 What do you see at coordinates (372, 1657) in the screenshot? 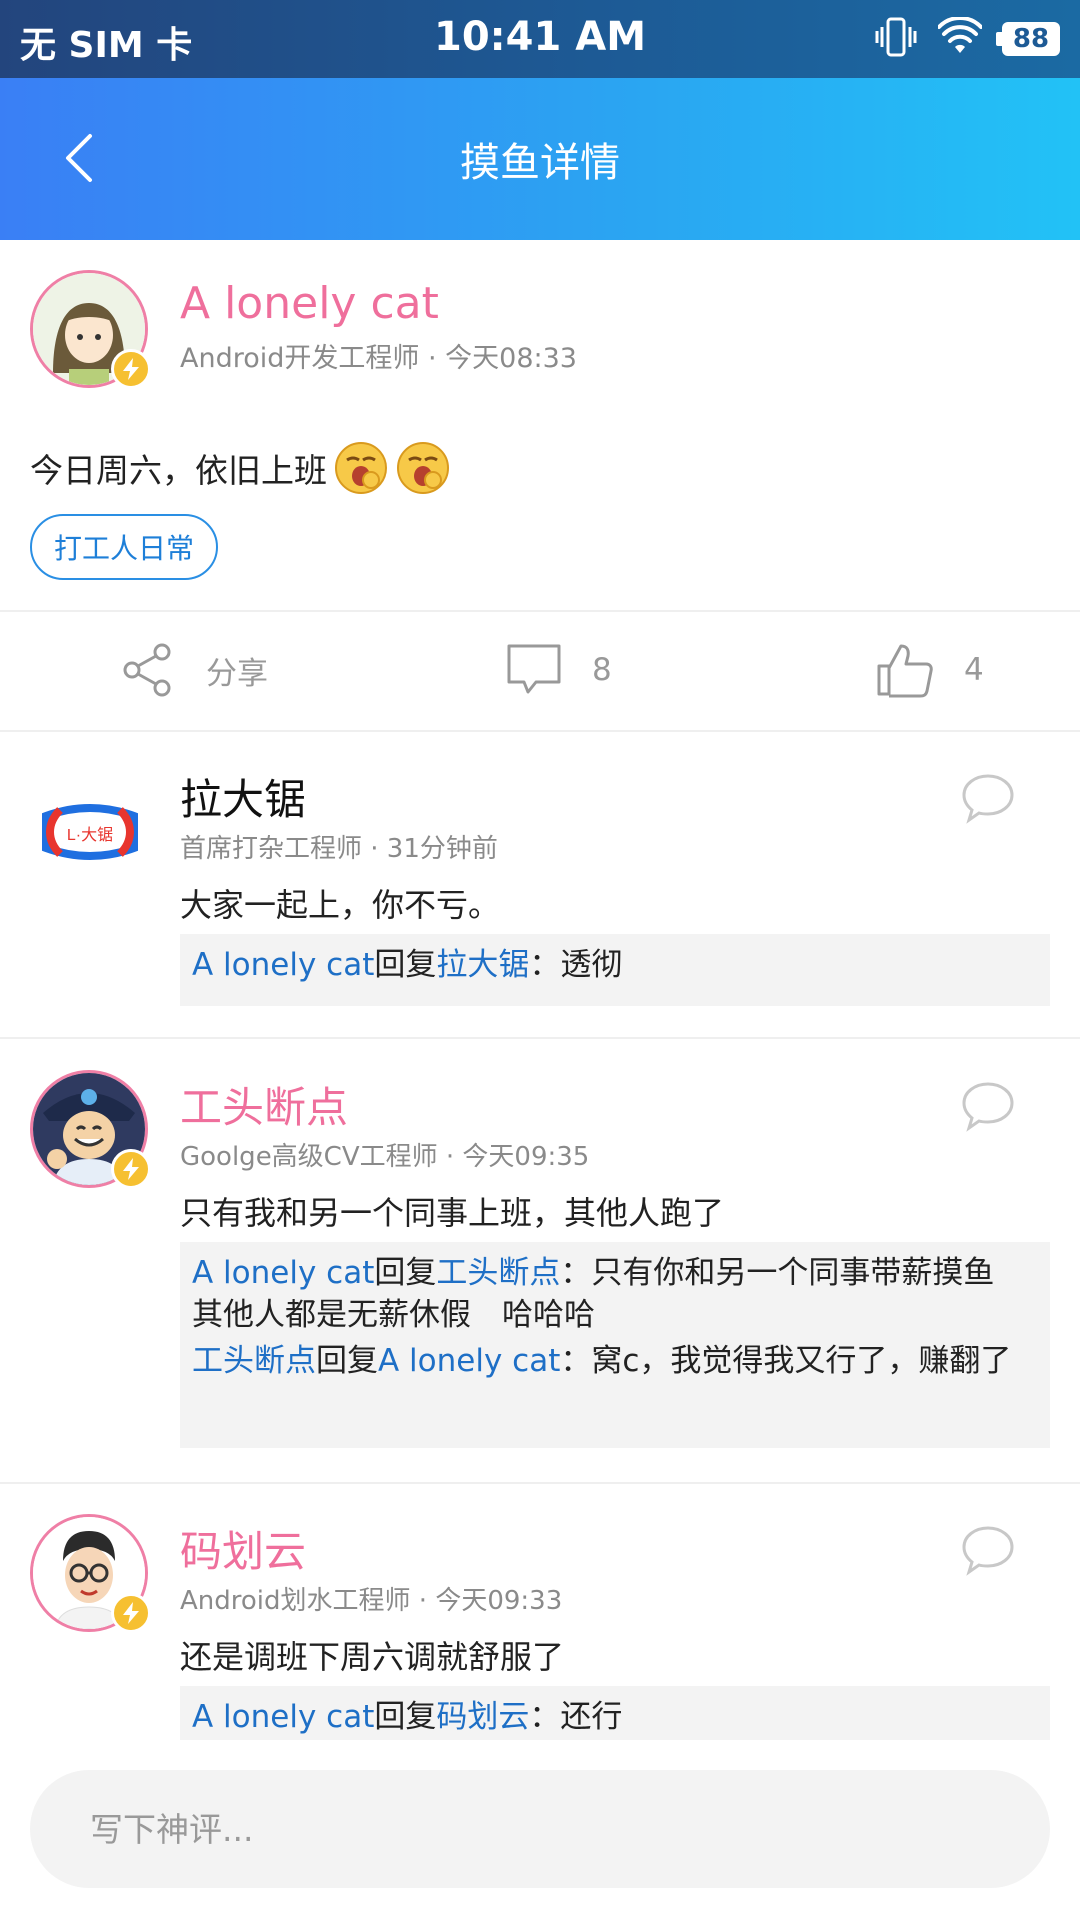
I see `comment-text: 还是调班下周六调就舒服了` at bounding box center [372, 1657].